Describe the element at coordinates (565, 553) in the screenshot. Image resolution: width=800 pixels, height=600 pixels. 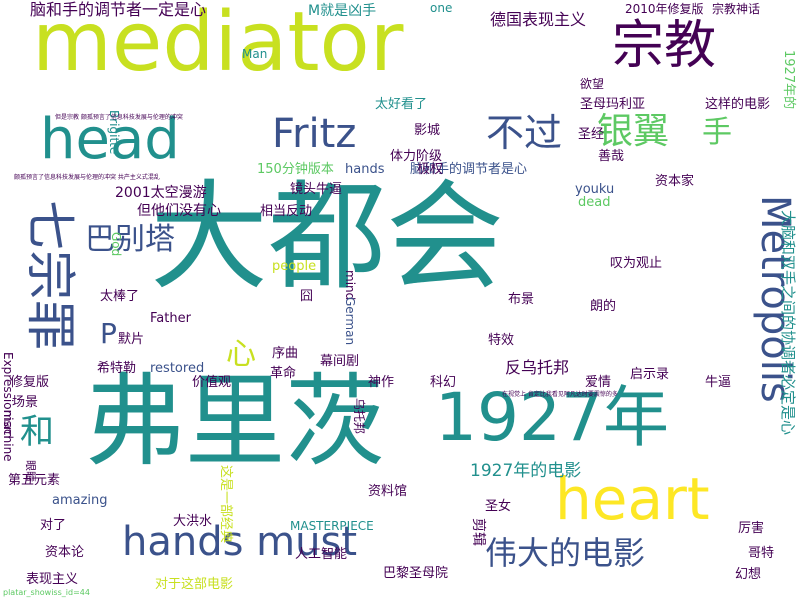
I see `cloud-word: 伟大的电影` at that location.